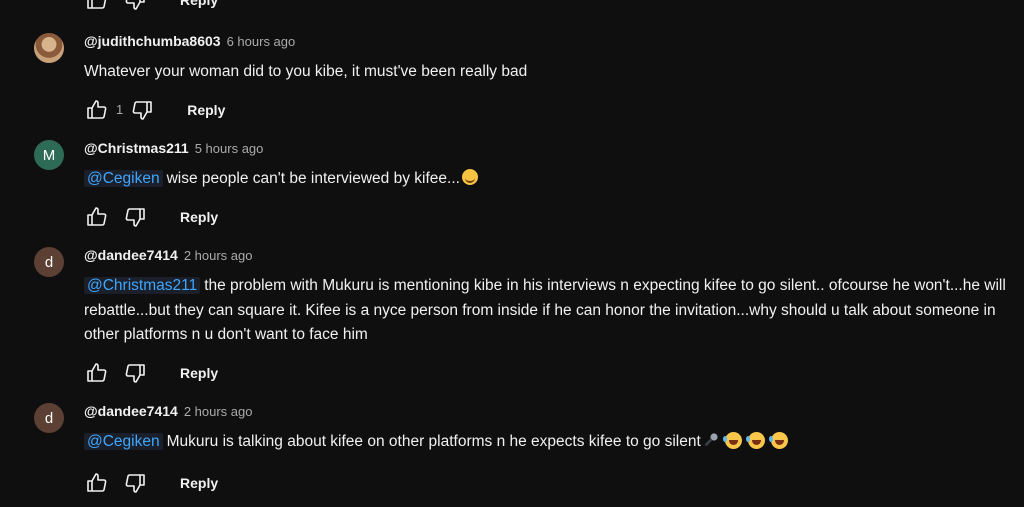 This screenshot has width=1024, height=507. I want to click on comment-author: @Christmas211, so click(136, 148).